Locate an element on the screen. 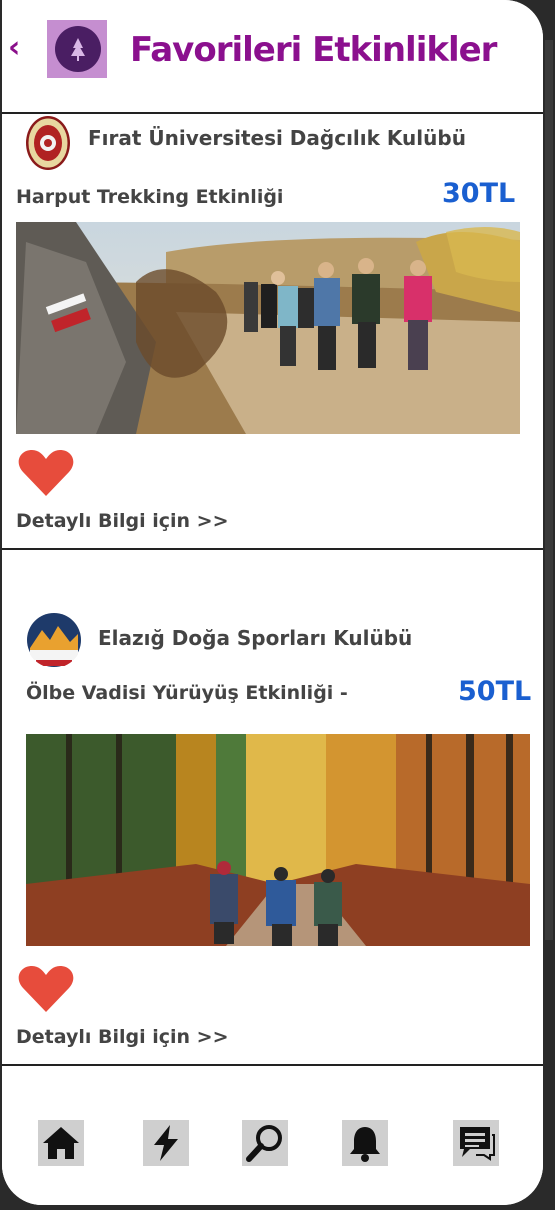  search-icon is located at coordinates (264, 1143).